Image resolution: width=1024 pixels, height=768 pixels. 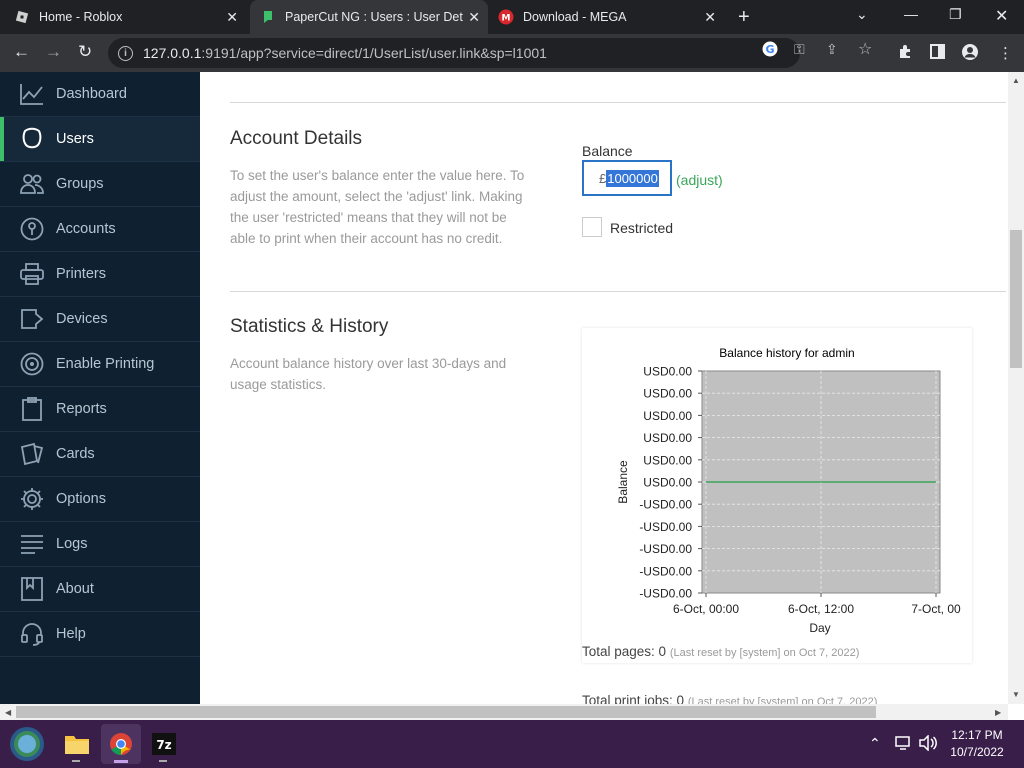 What do you see at coordinates (32, 319) in the screenshot?
I see `device-icon` at bounding box center [32, 319].